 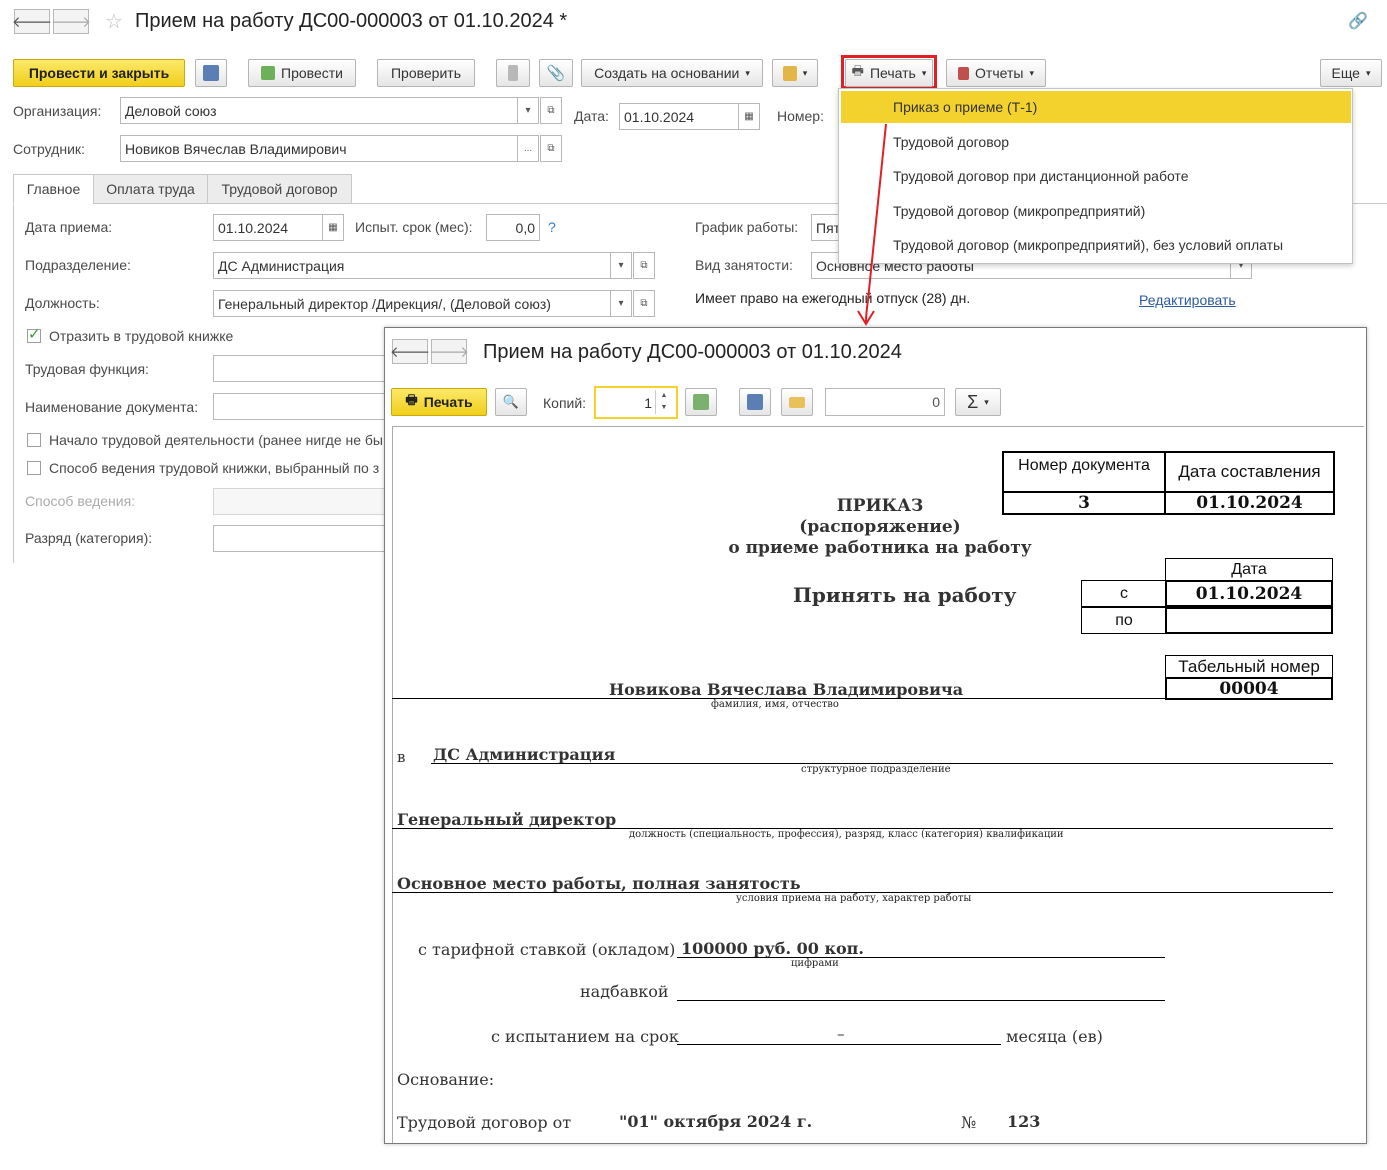 I want to click on annotation-arrow, so click(x=872, y=224).